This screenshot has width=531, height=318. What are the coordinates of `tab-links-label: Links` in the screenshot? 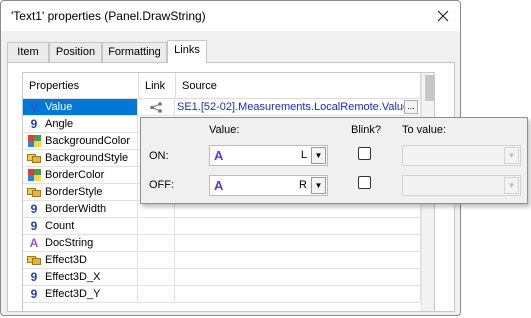 It's located at (187, 50).